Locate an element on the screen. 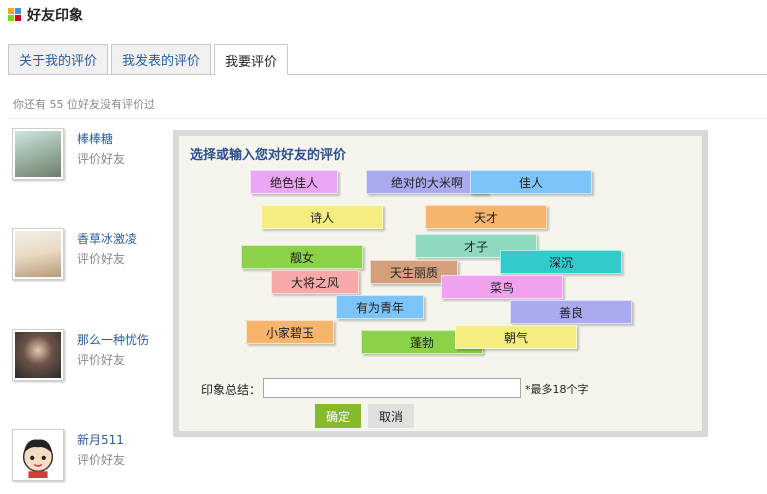 This screenshot has width=767, height=494. page-header: 好友印象 is located at coordinates (45, 15).